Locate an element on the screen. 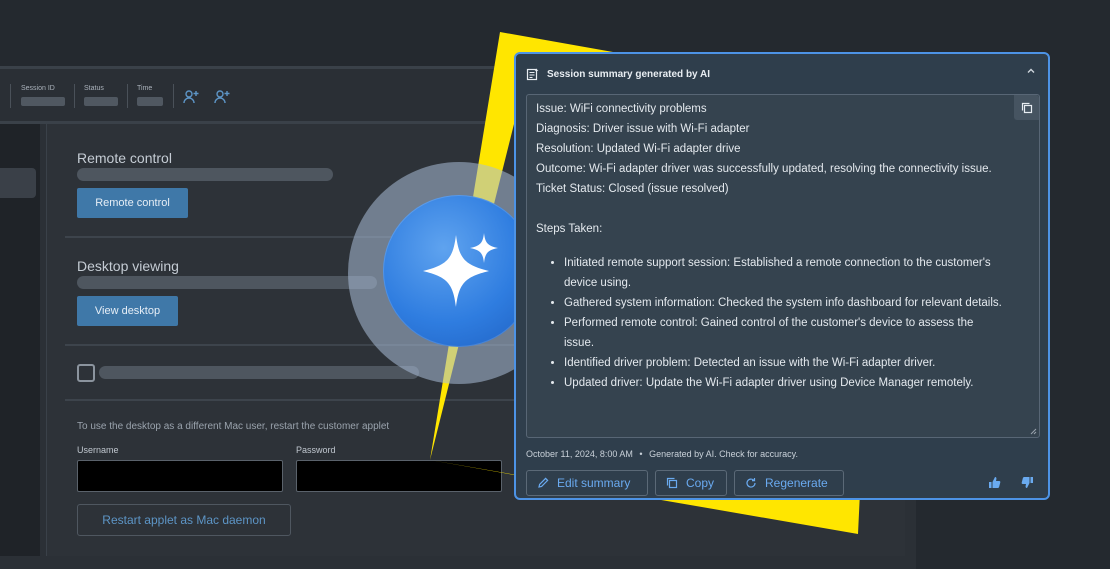  summary-document-icon is located at coordinates (532, 74).